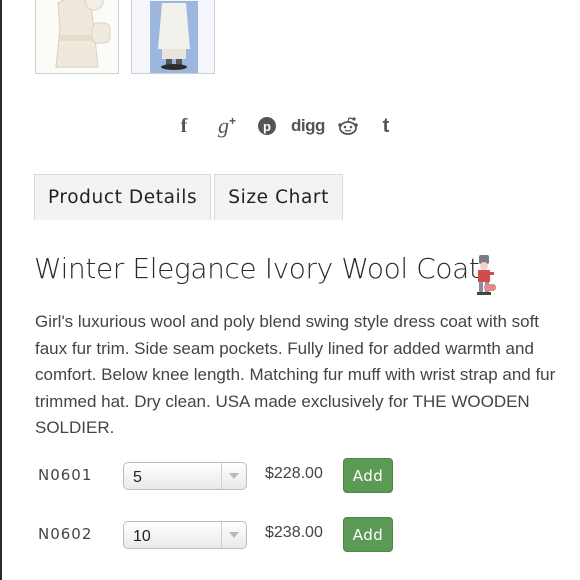 This screenshot has height=580, width=580. Describe the element at coordinates (142, 536) in the screenshot. I see `size-select-value: 10` at that location.